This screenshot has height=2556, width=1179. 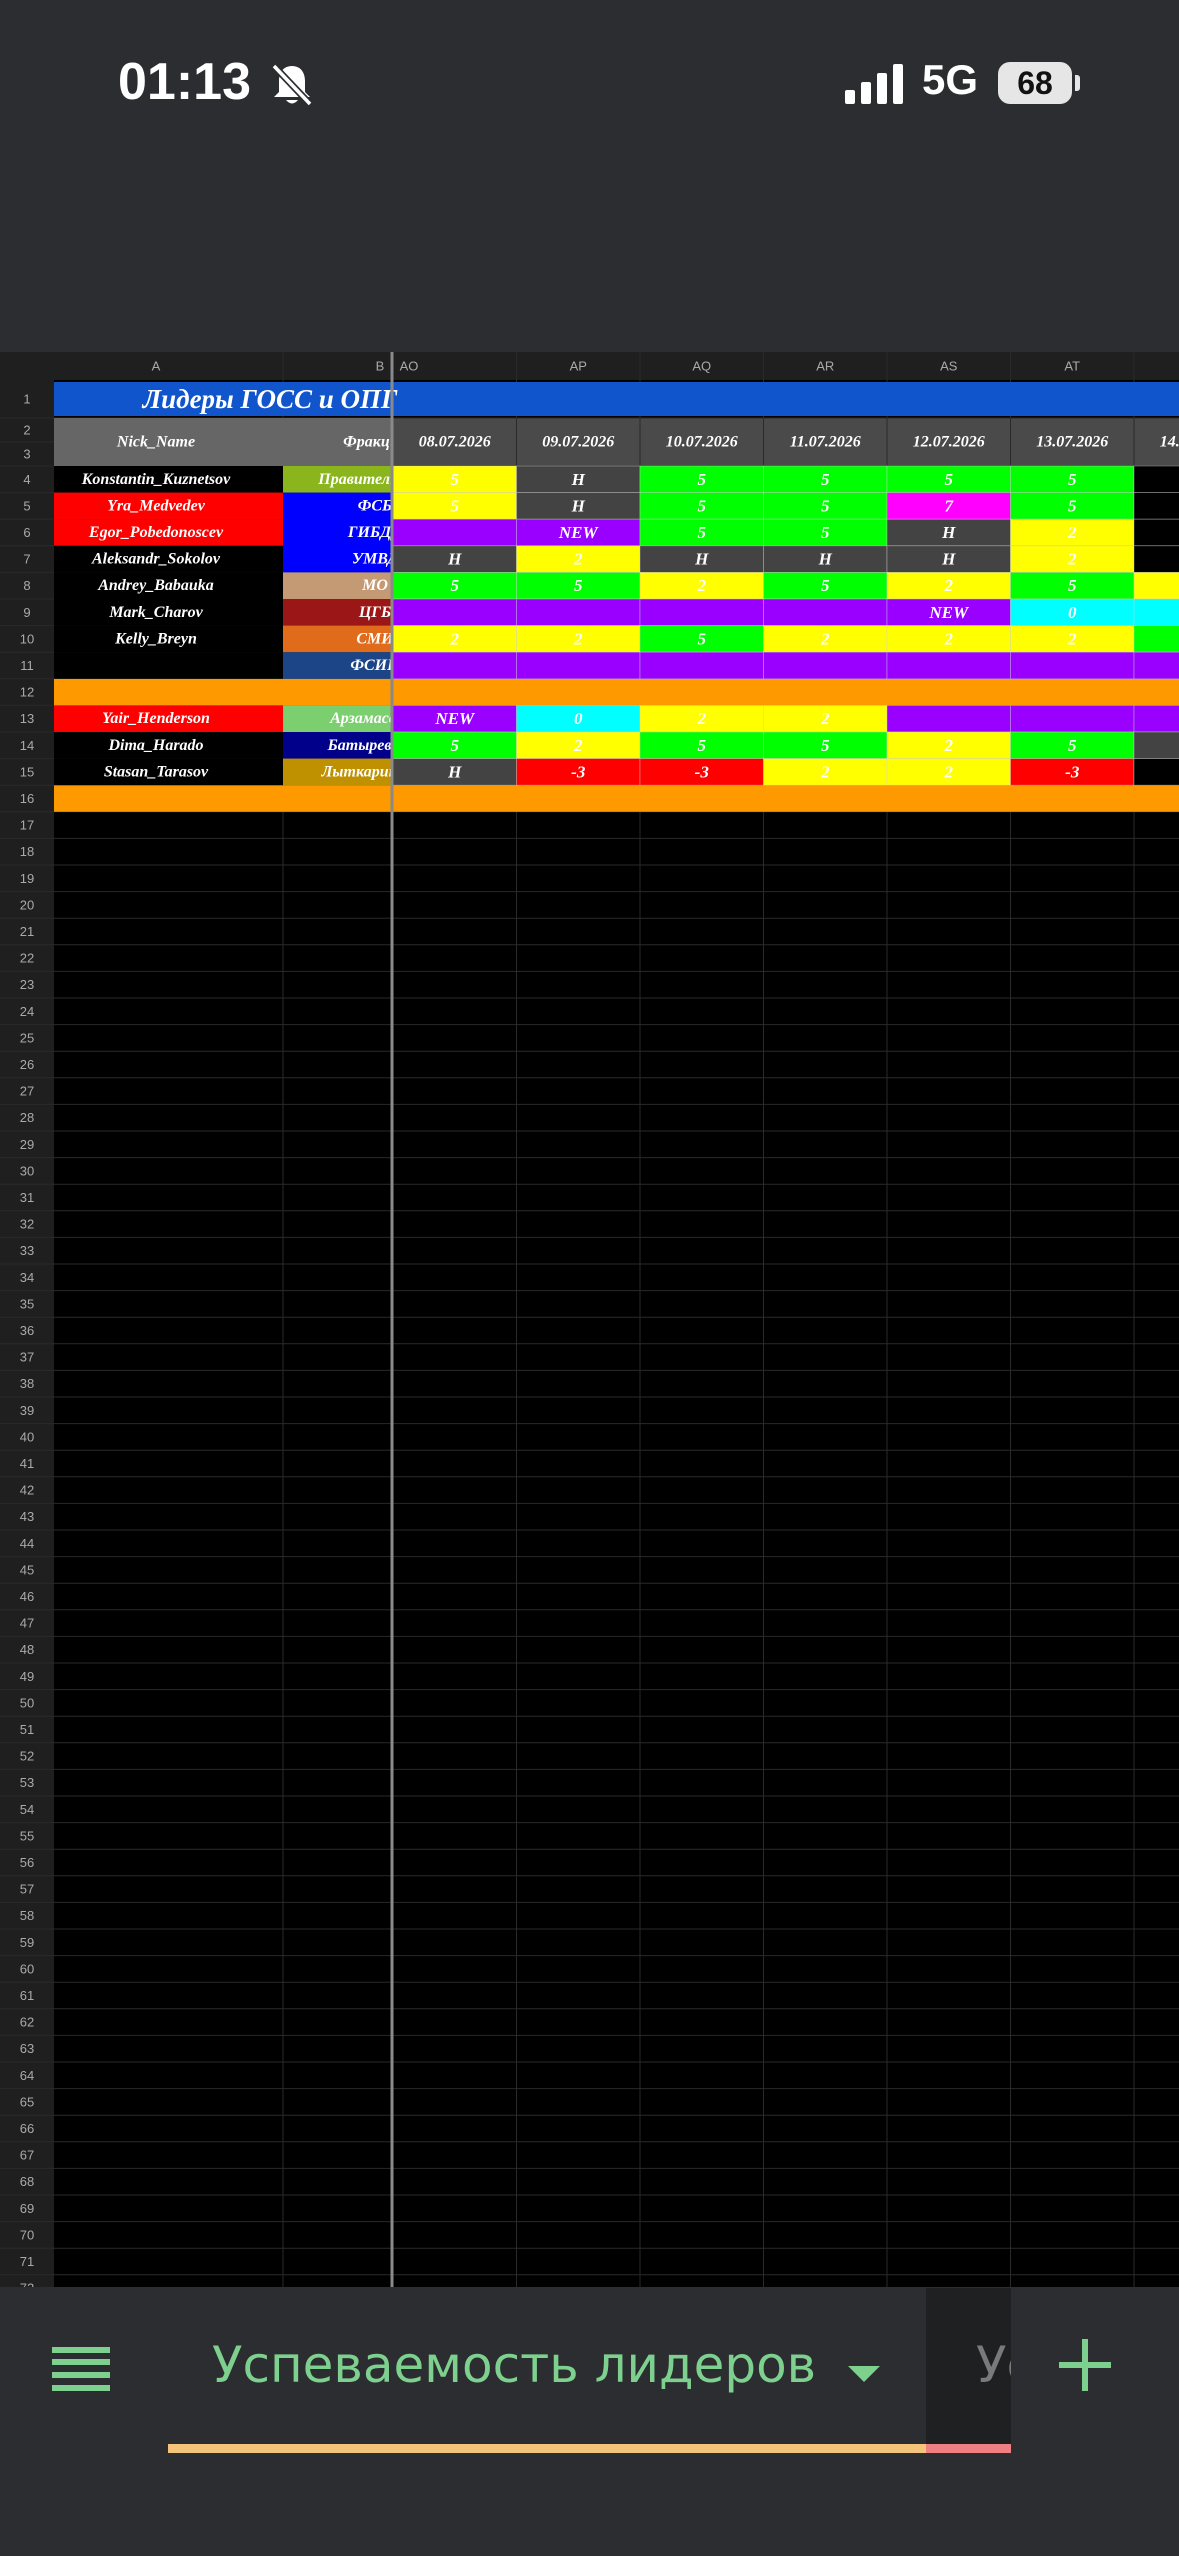 I want to click on tab-color-indicator, so click(x=547, y=2448).